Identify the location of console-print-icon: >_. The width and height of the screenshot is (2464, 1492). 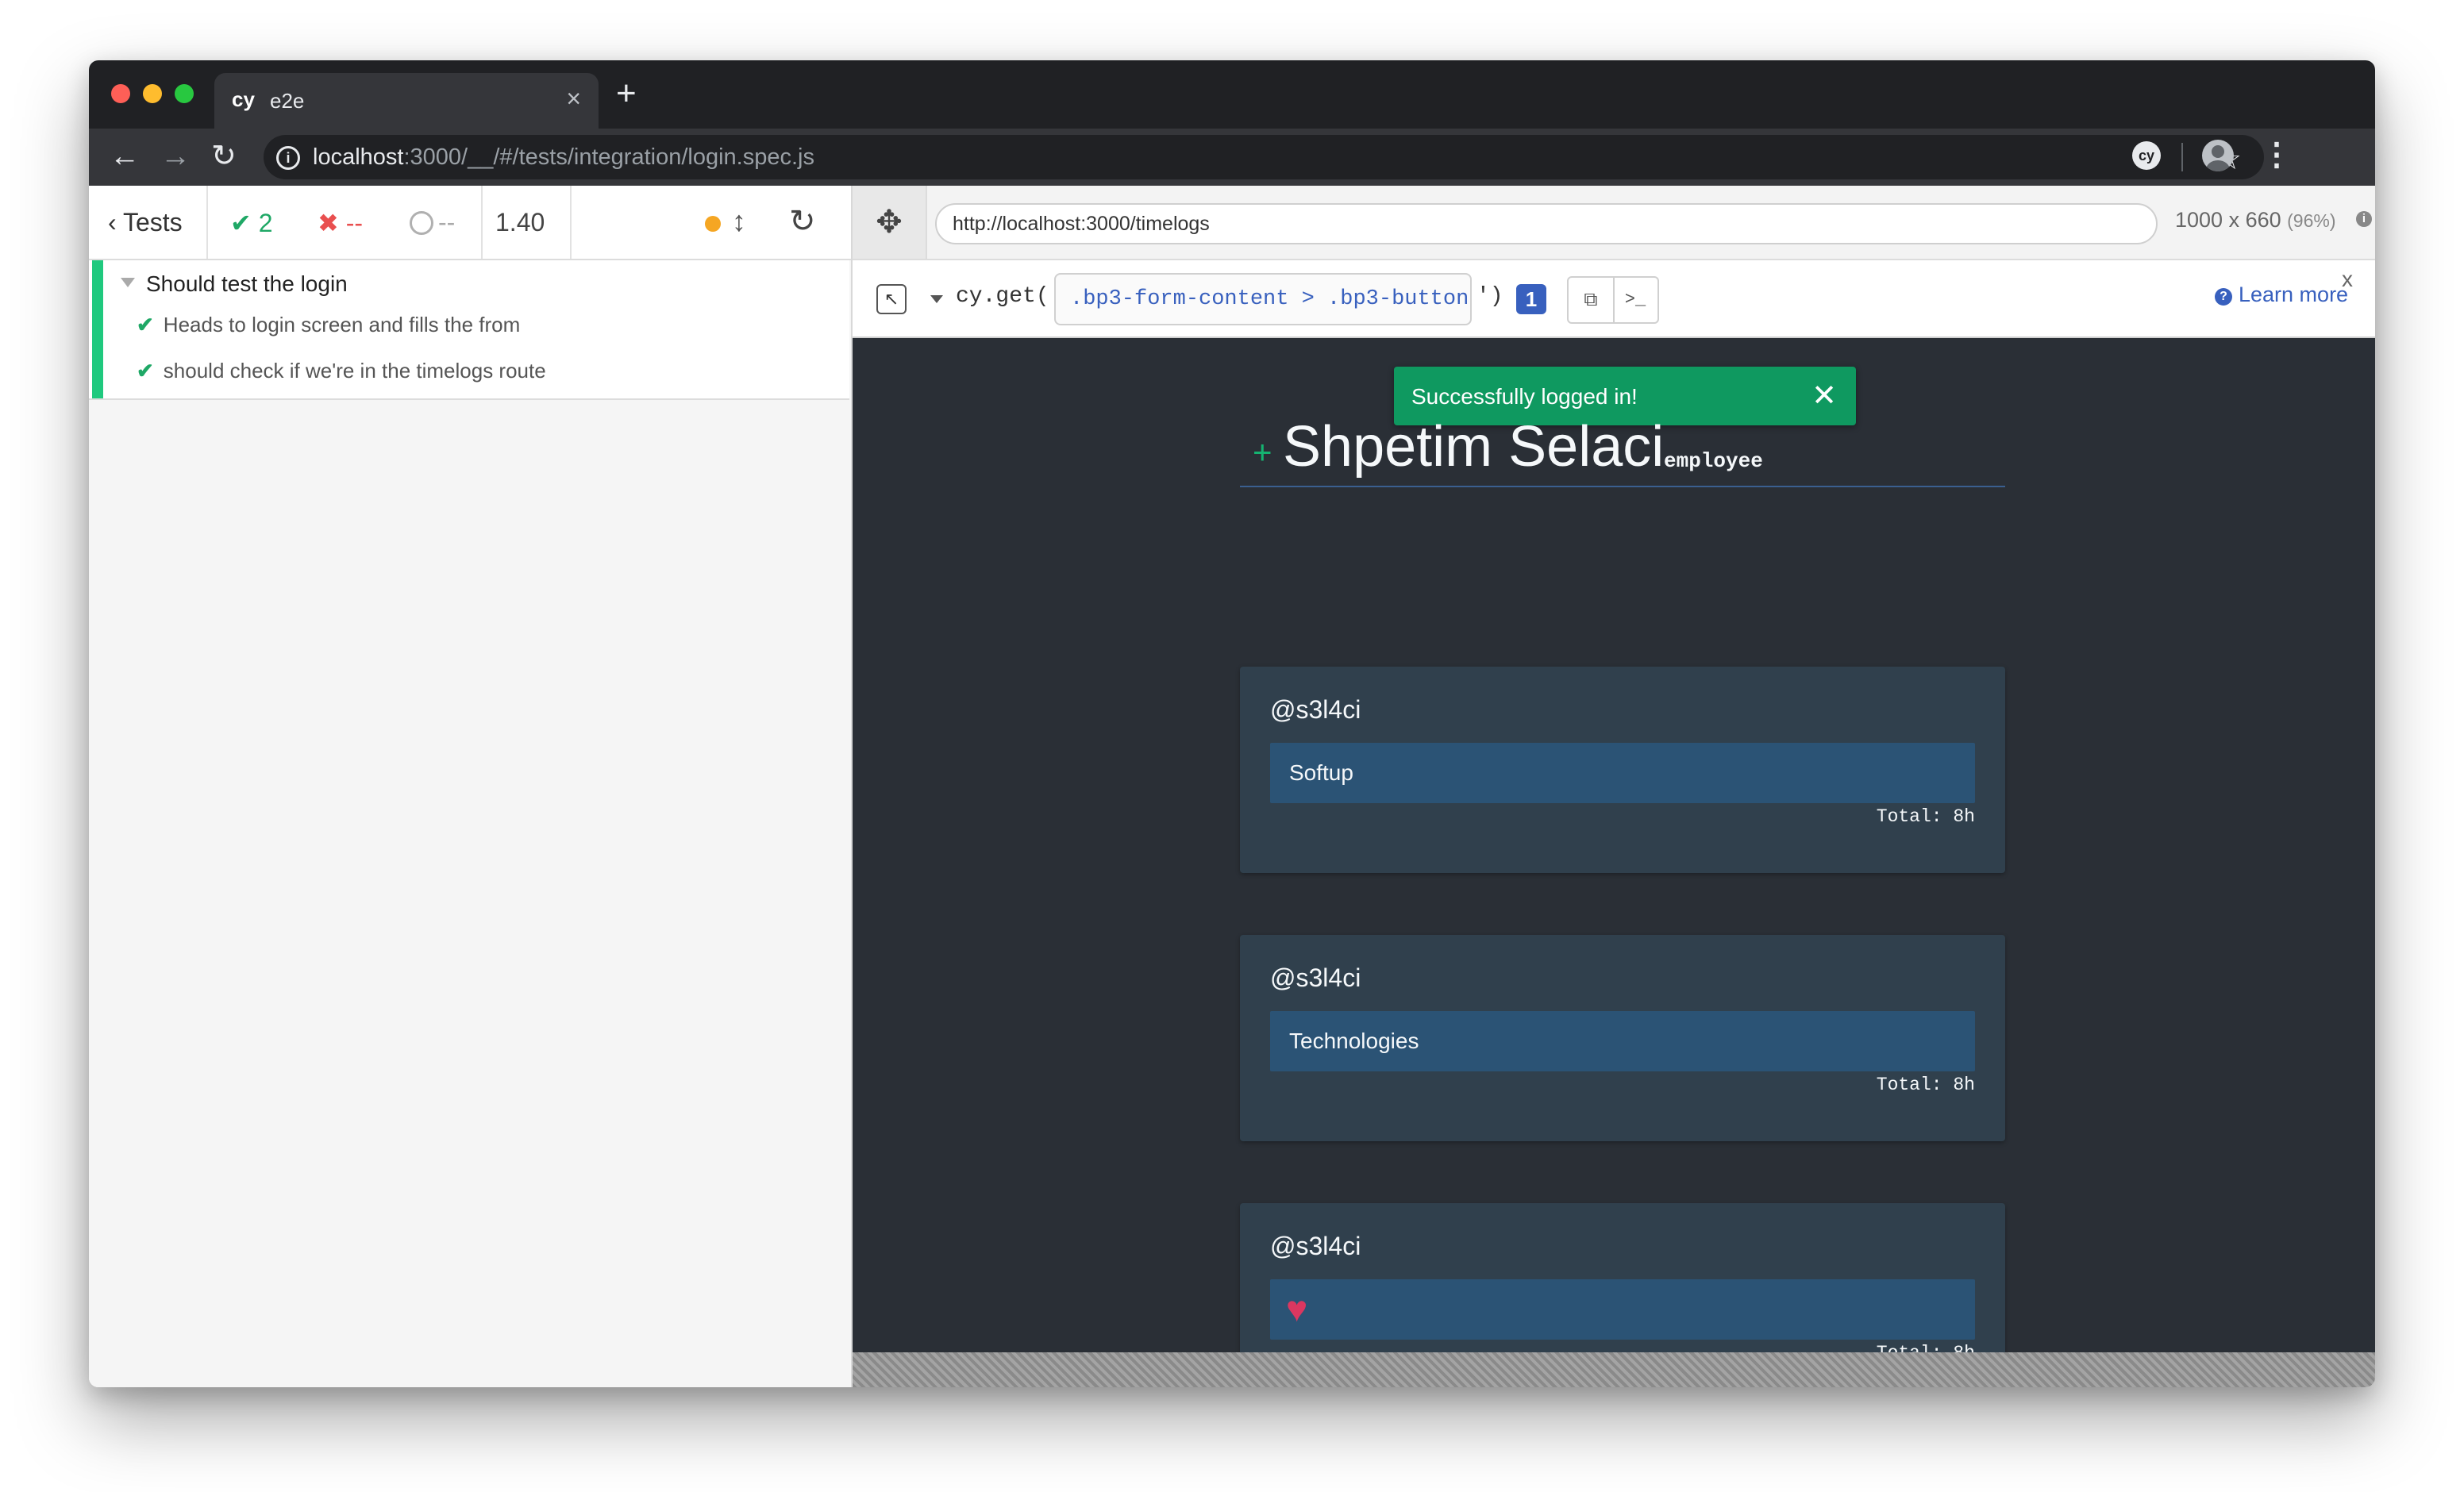
(1635, 300).